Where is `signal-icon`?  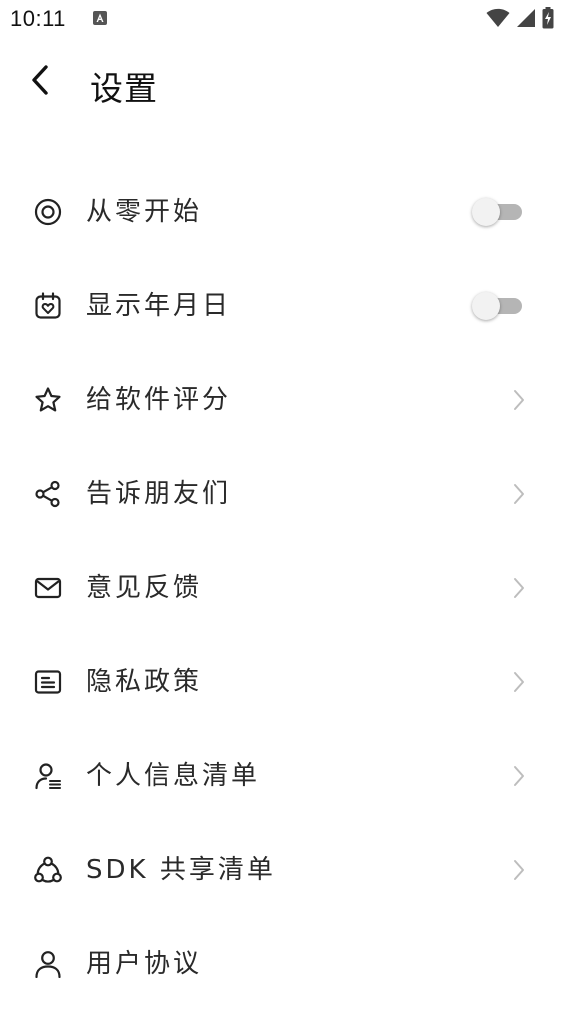
signal-icon is located at coordinates (526, 20).